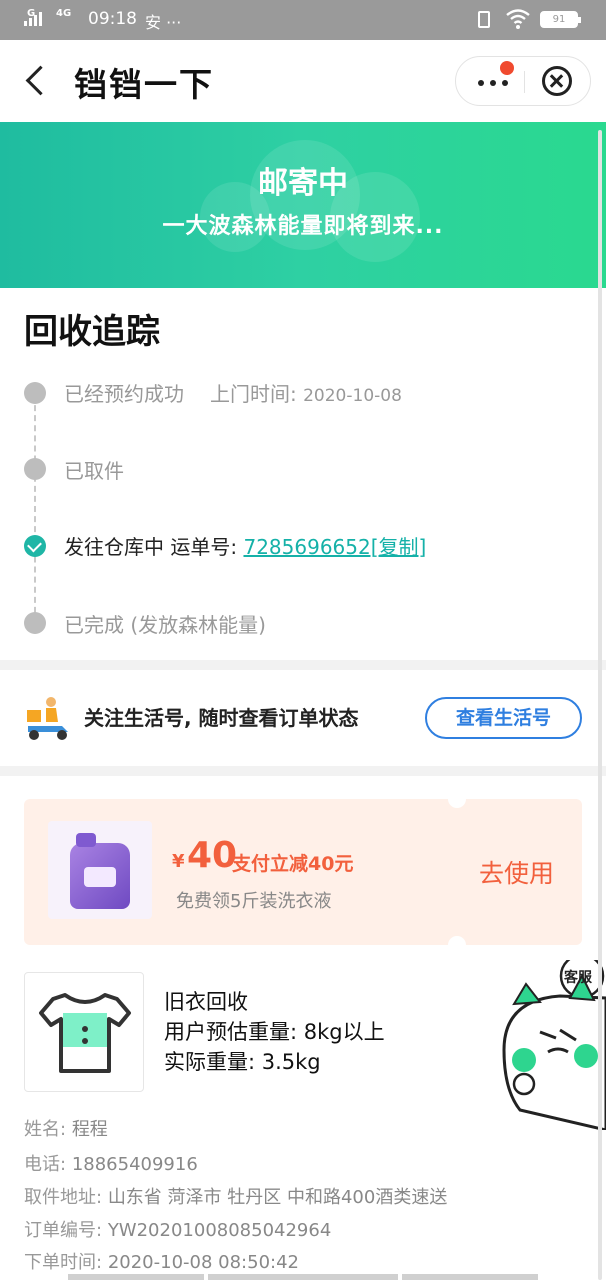 The image size is (606, 1280). I want to click on nav-bar: 铛铛一下, so click(303, 81).